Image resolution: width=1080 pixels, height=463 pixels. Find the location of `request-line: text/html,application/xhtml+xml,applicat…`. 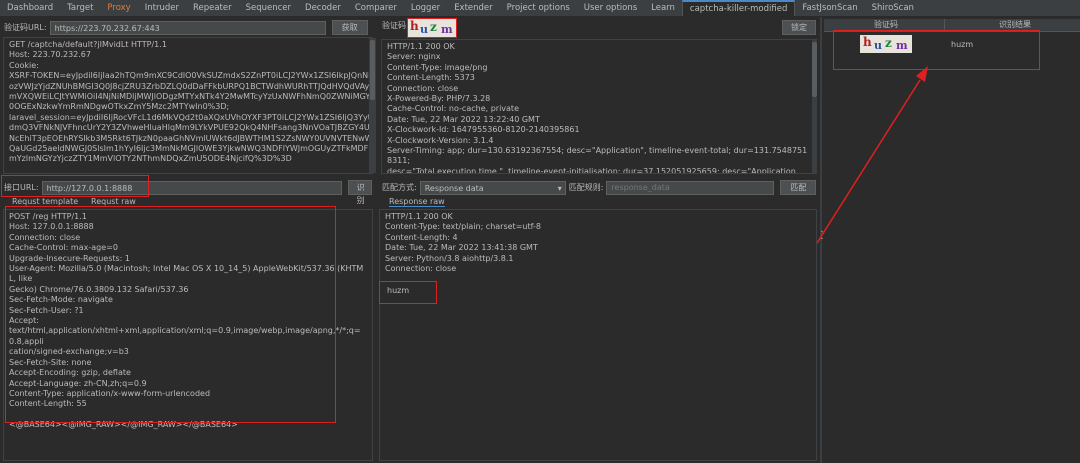

request-line: text/html,application/xhtml+xml,applicat… is located at coordinates (185, 336).